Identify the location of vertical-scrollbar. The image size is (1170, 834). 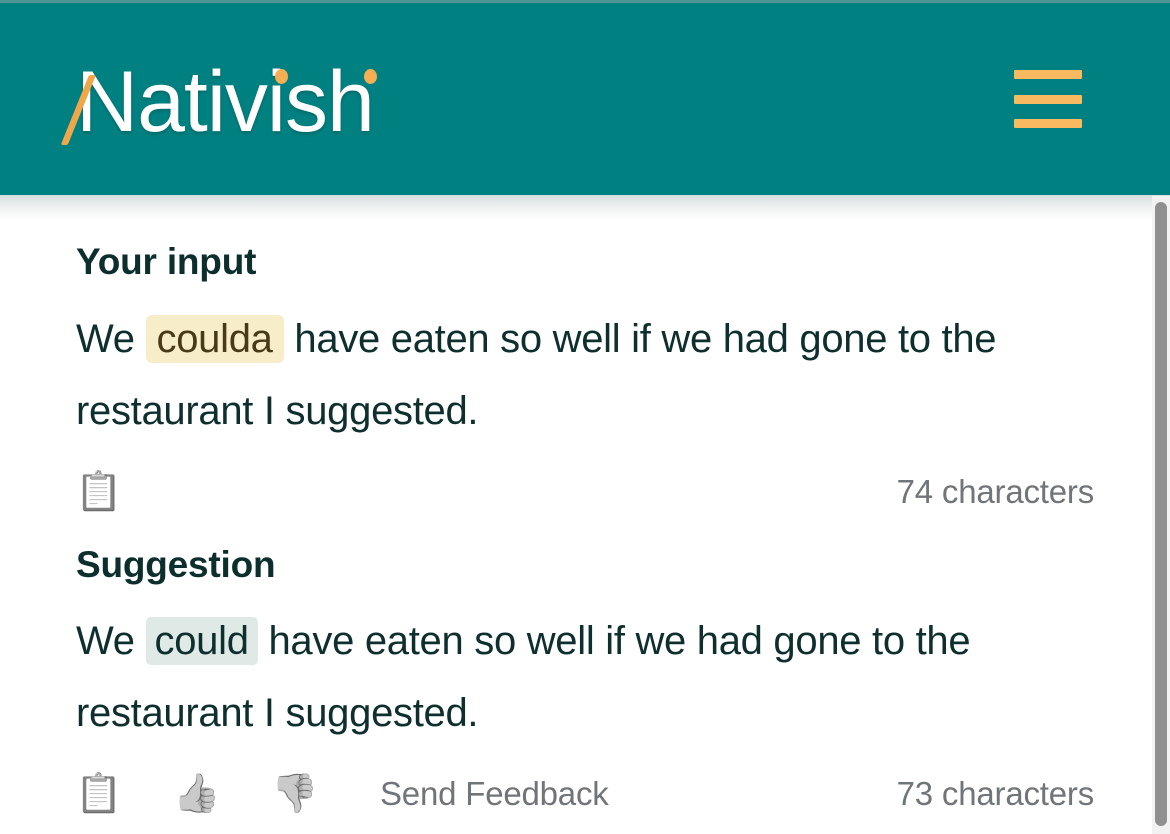
(1161, 515).